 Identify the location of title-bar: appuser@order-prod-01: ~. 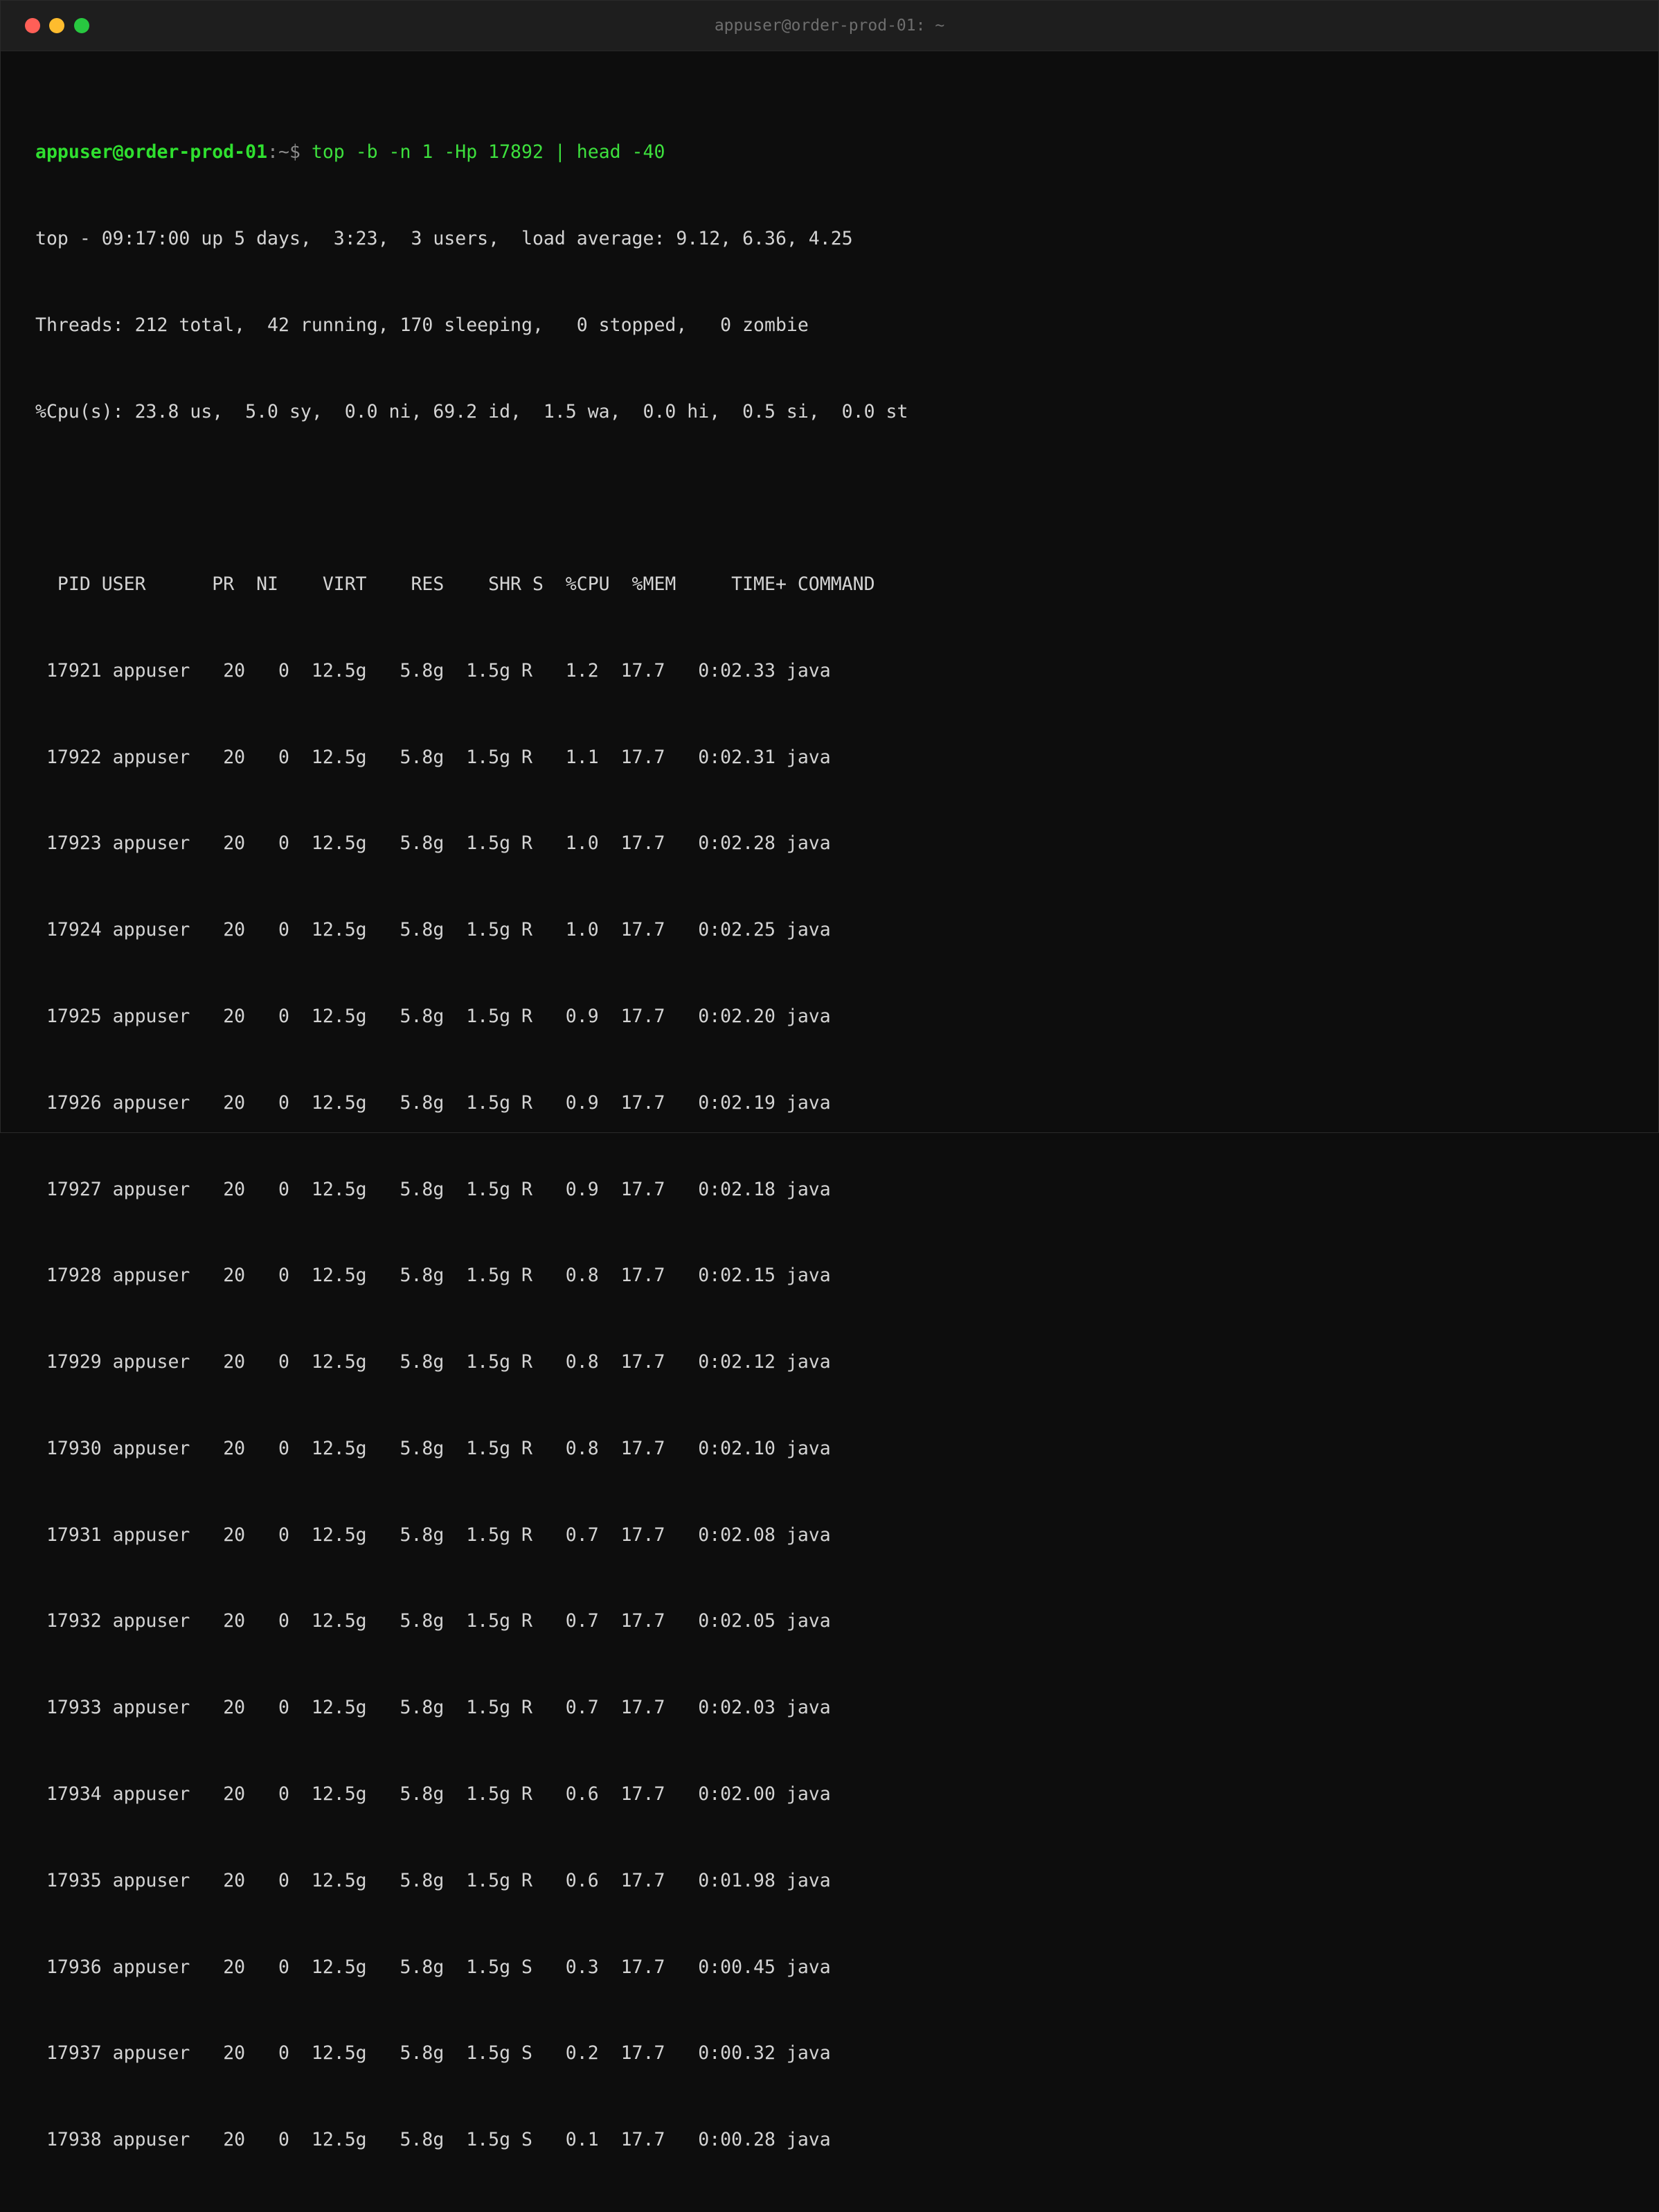
(829, 26).